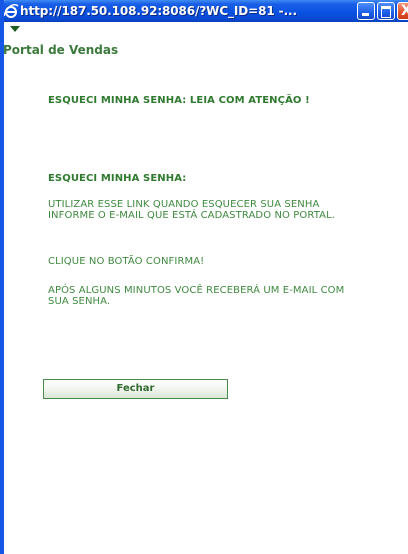  What do you see at coordinates (386, 11) in the screenshot?
I see `maximize-button` at bounding box center [386, 11].